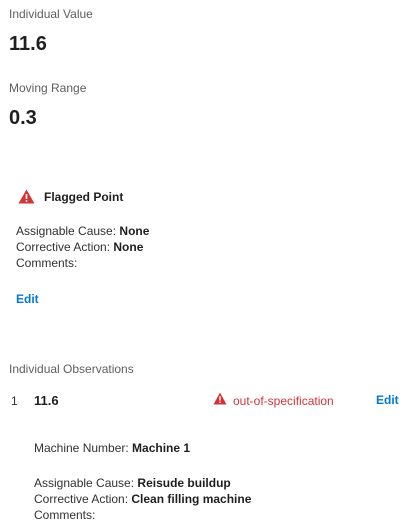  What do you see at coordinates (14, 401) in the screenshot?
I see `observation-index: 1` at bounding box center [14, 401].